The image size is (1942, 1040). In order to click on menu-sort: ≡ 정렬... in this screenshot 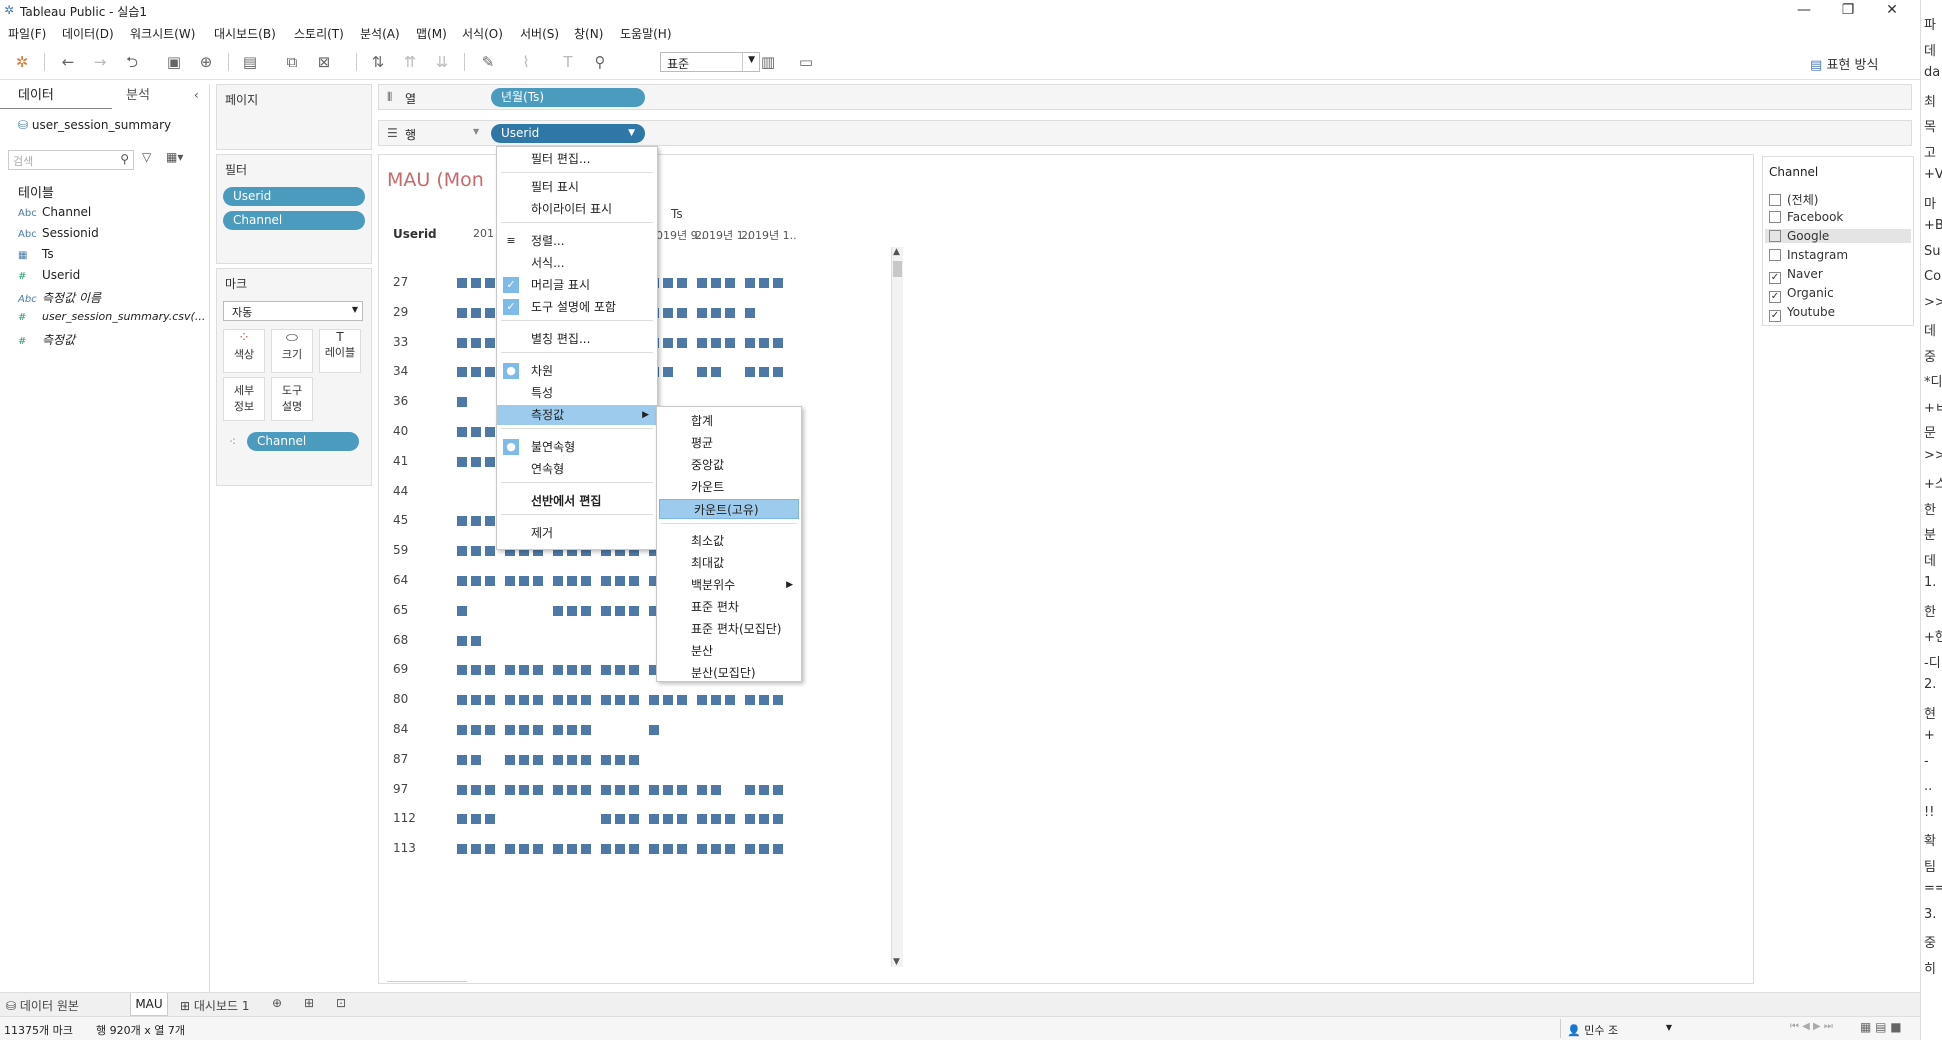, I will do `click(577, 241)`.